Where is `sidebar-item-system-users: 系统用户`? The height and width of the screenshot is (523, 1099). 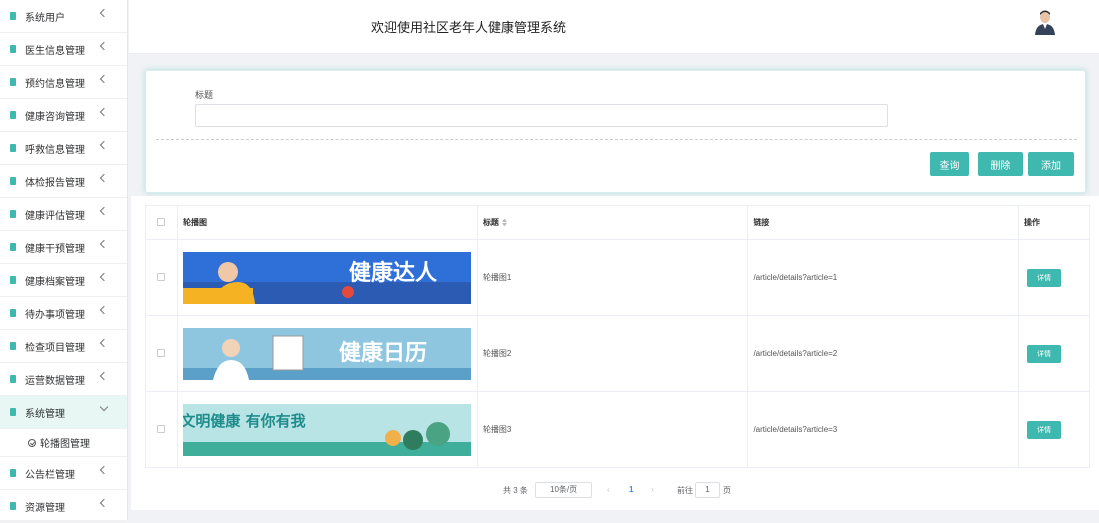
sidebar-item-system-users: 系统用户 is located at coordinates (63, 16).